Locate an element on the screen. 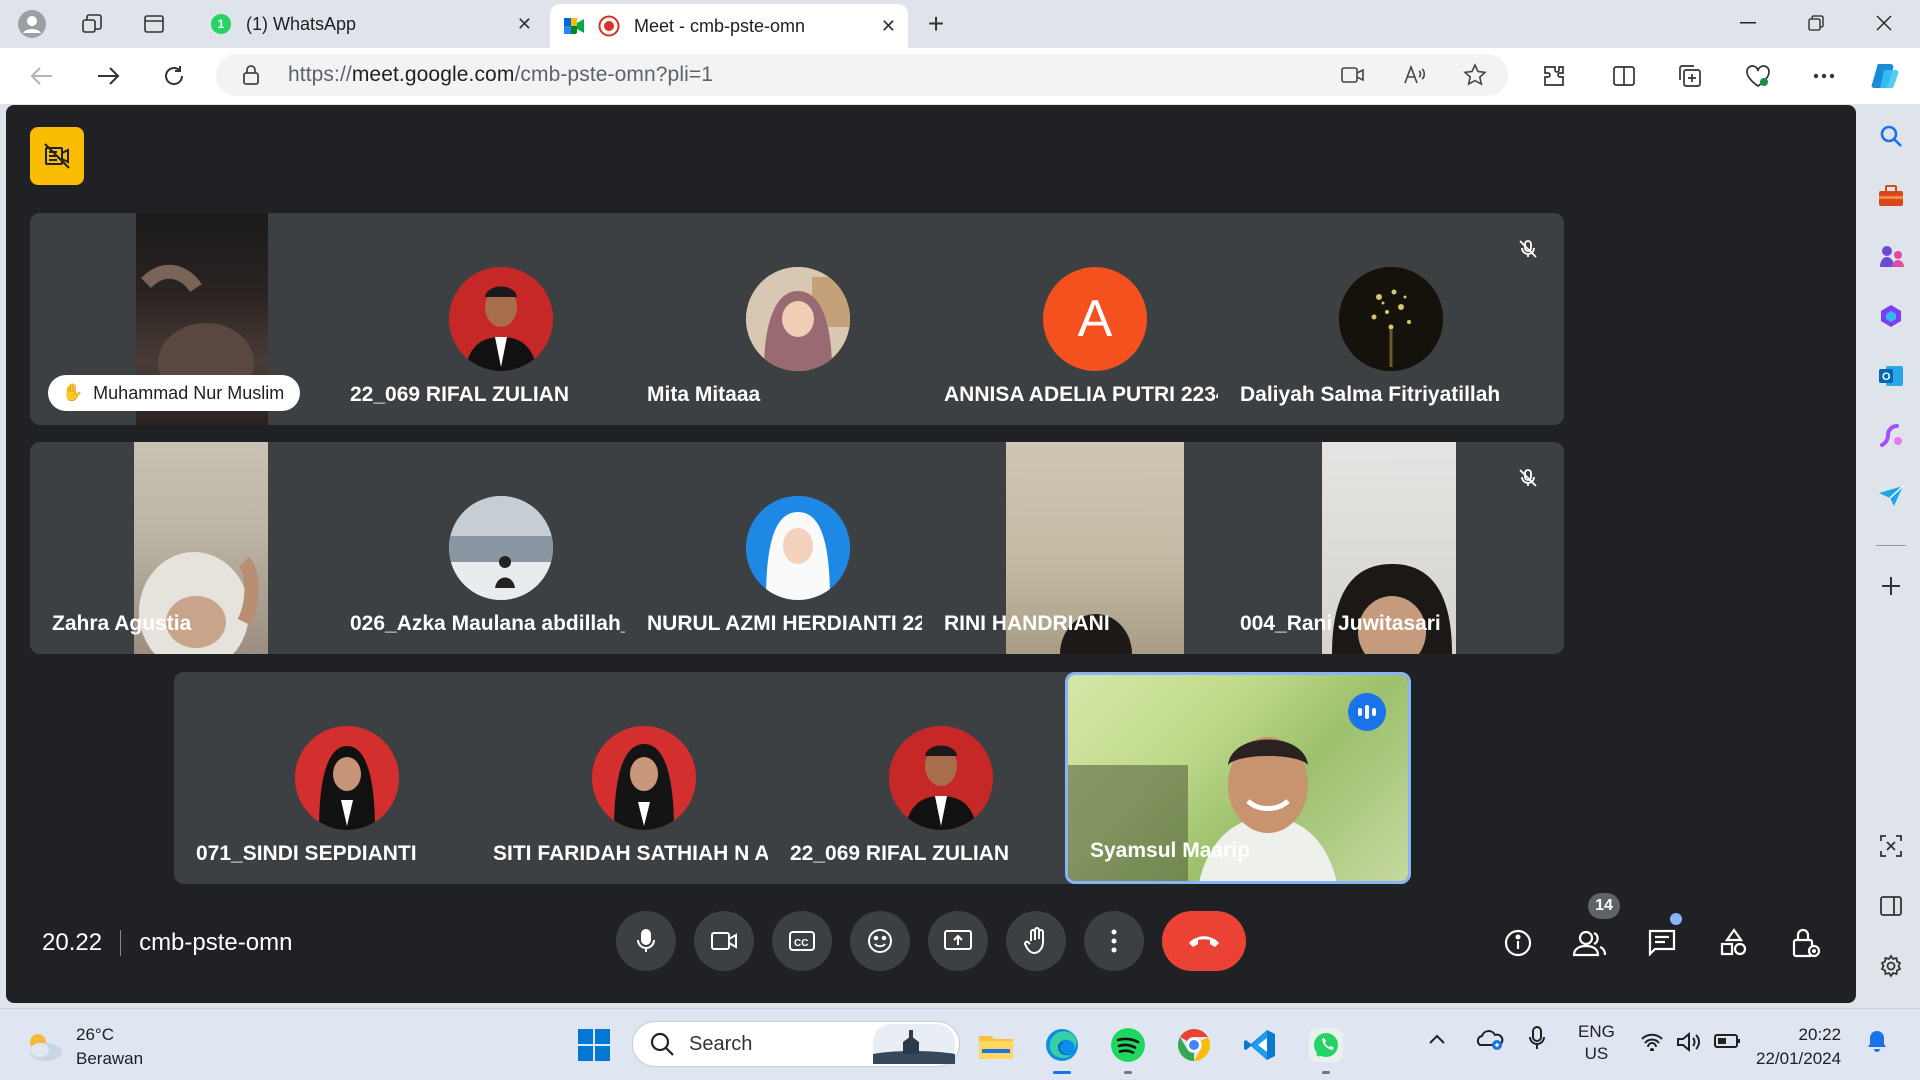 This screenshot has height=1080, width=1920. m365-icon is located at coordinates (1891, 316).